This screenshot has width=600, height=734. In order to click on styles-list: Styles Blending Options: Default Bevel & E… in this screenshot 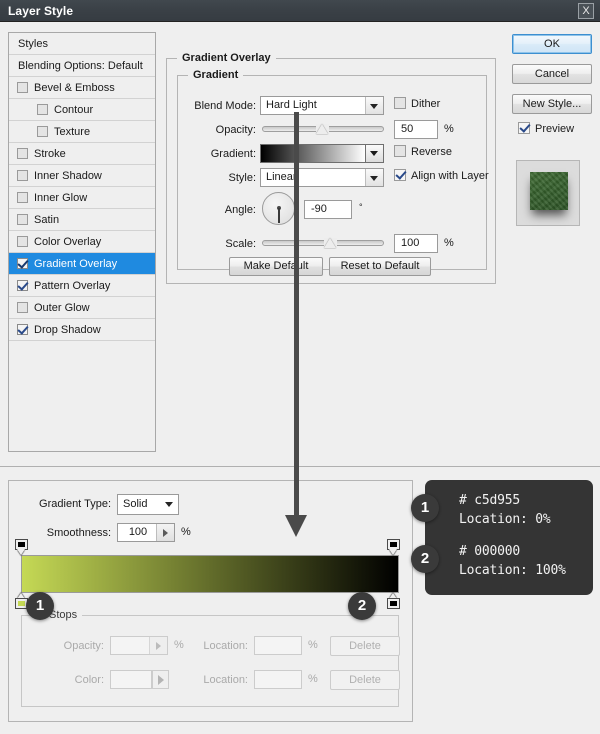, I will do `click(82, 187)`.